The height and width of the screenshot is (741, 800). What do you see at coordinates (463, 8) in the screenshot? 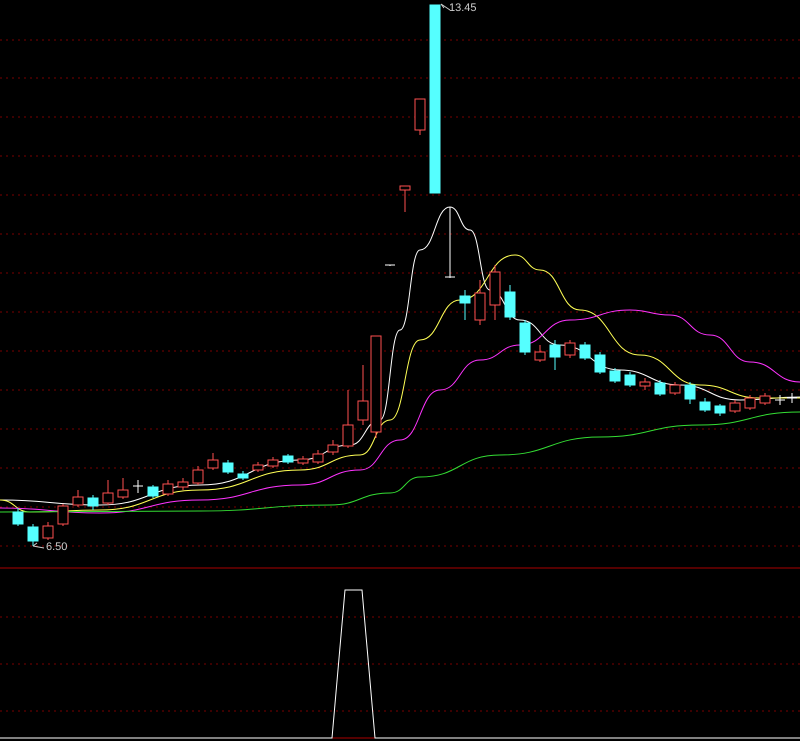
I see `high-price-label: 13.45` at bounding box center [463, 8].